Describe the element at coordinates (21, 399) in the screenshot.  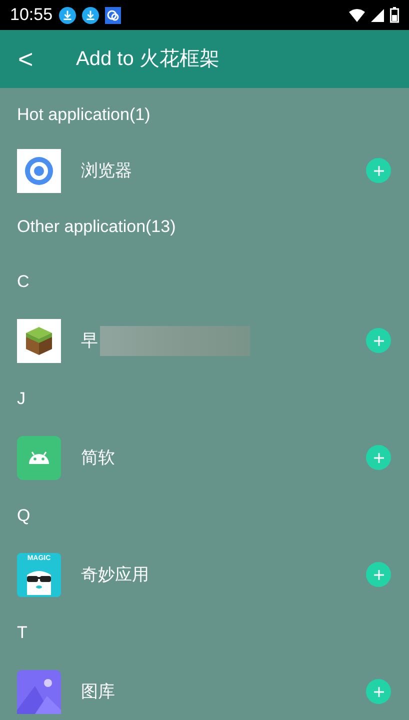
I see `index-letter: J` at that location.